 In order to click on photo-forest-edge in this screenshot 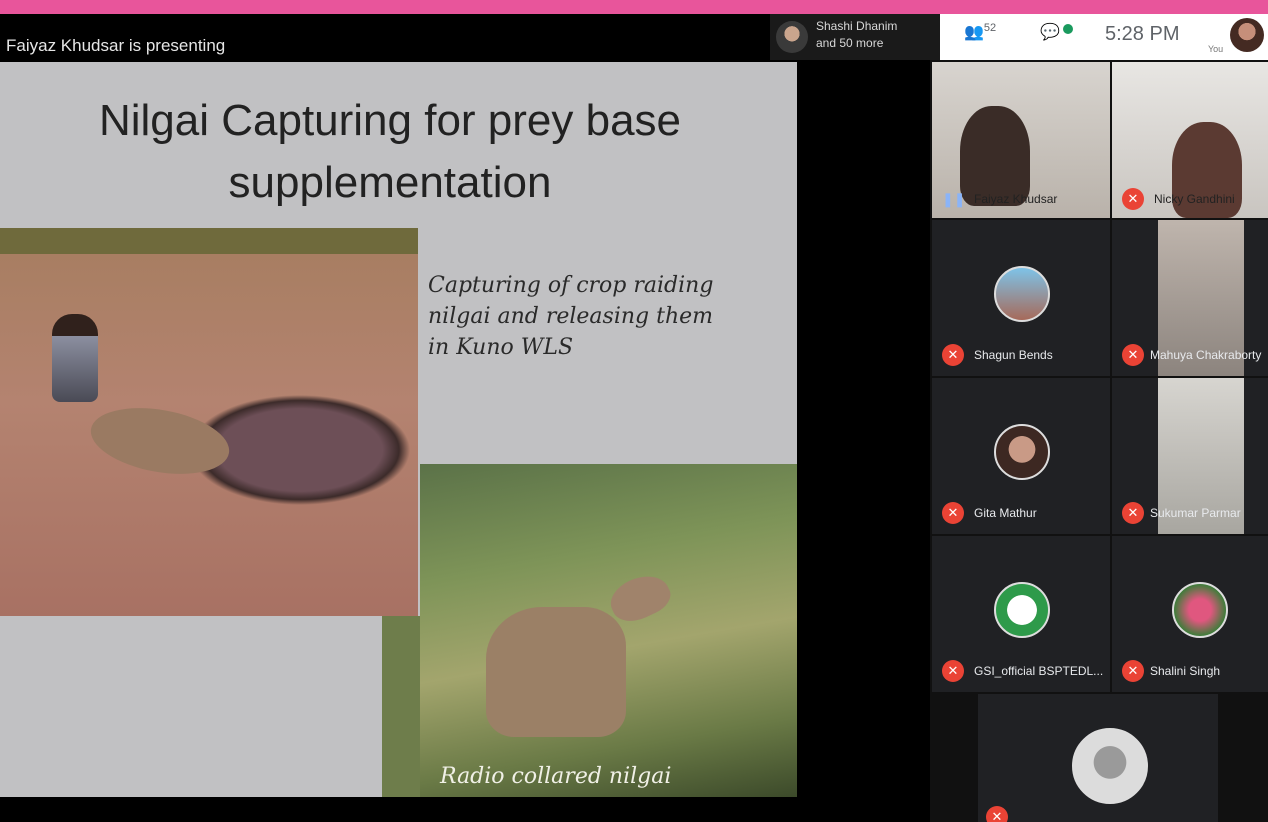, I will do `click(402, 706)`.